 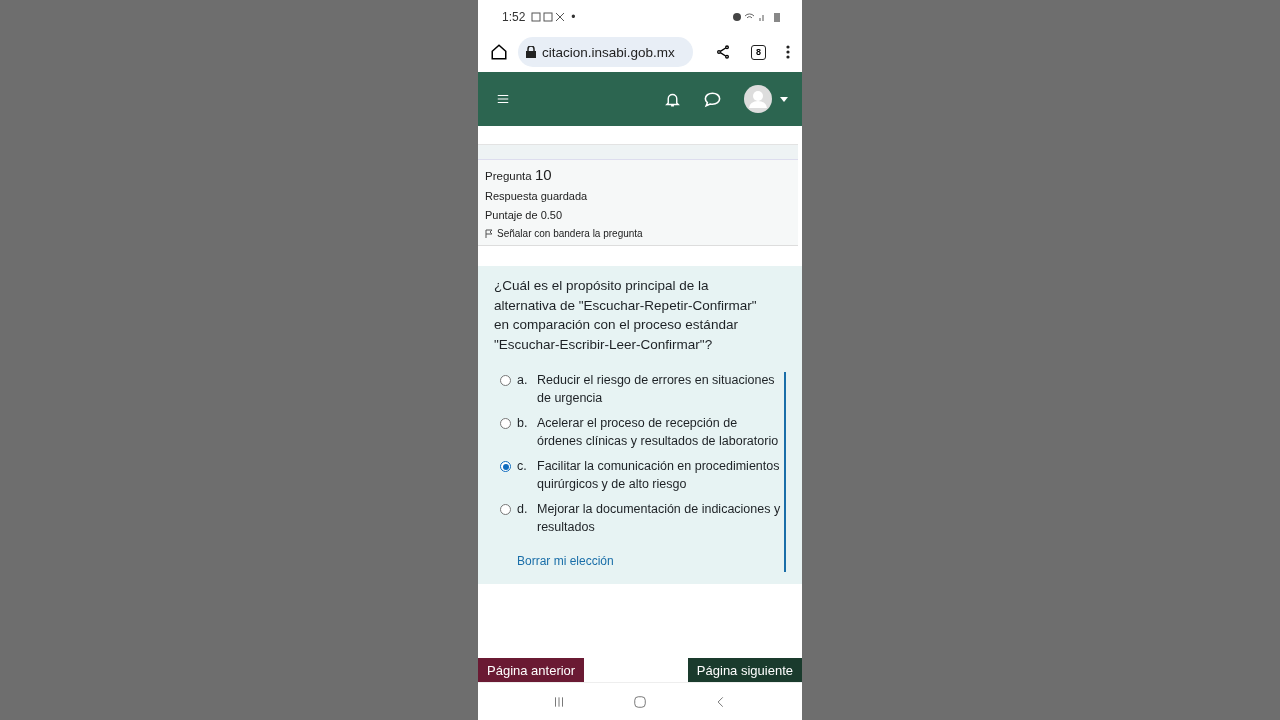 What do you see at coordinates (523, 509) in the screenshot?
I see `option-letter: d.` at bounding box center [523, 509].